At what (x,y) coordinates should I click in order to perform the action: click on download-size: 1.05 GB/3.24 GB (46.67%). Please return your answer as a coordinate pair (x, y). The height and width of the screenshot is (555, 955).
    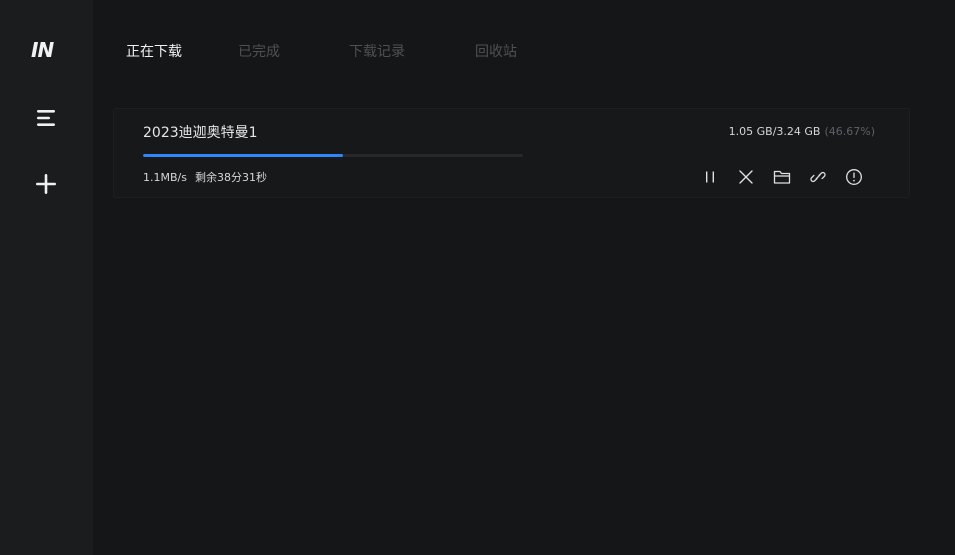
    Looking at the image, I should click on (802, 132).